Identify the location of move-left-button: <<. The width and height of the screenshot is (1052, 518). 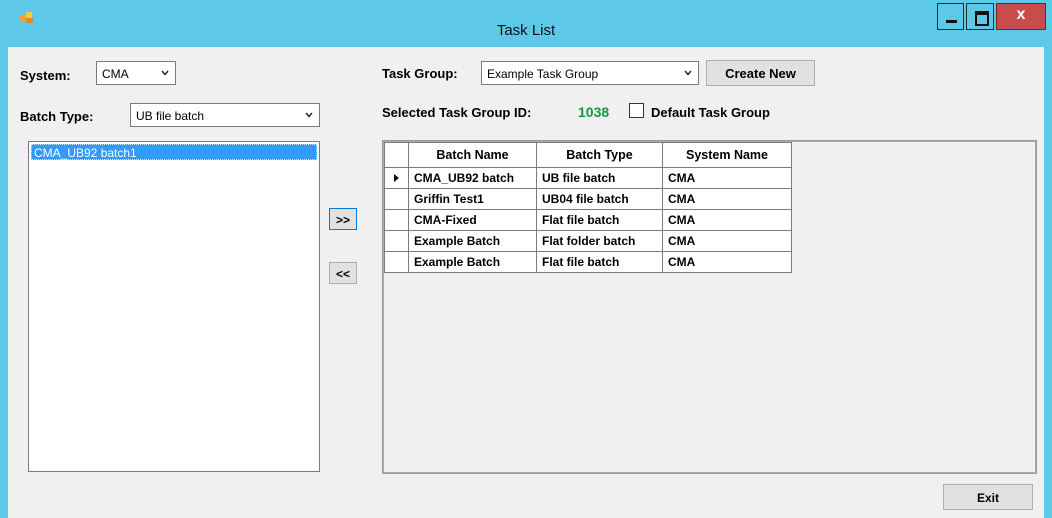
(343, 273).